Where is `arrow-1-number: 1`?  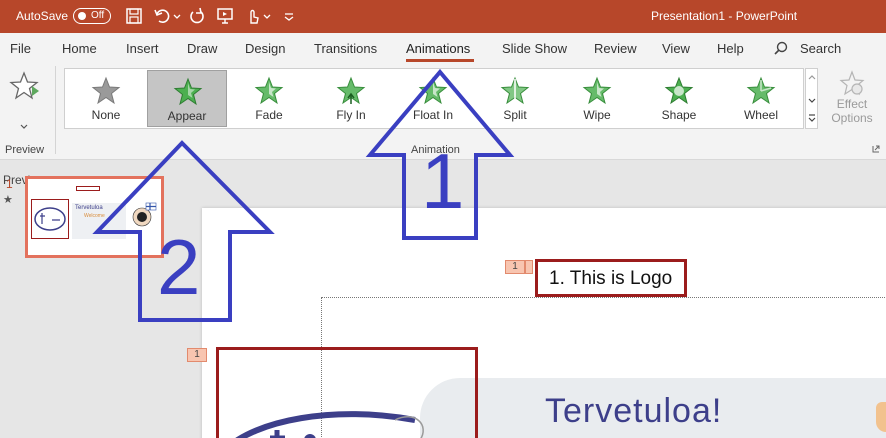
arrow-1-number: 1 is located at coordinates (442, 181).